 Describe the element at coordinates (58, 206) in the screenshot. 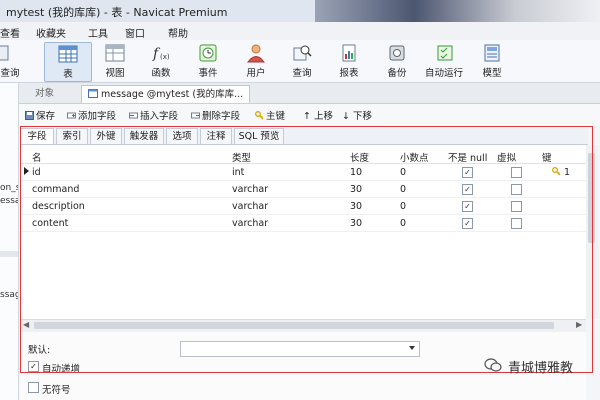

I see `field-name: description` at that location.